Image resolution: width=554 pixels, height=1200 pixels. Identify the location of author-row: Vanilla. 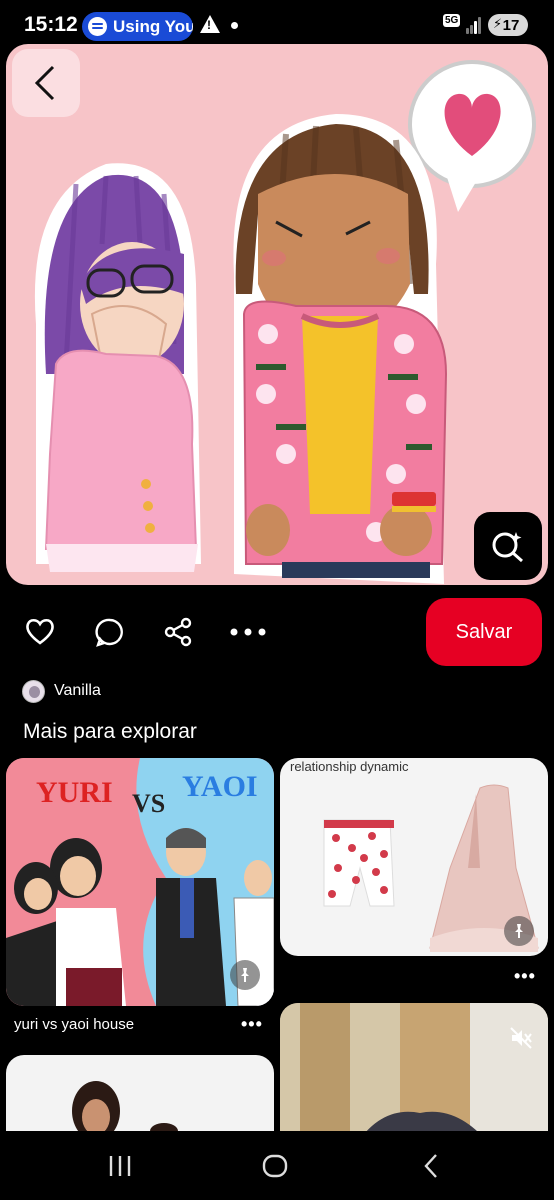
(61, 691).